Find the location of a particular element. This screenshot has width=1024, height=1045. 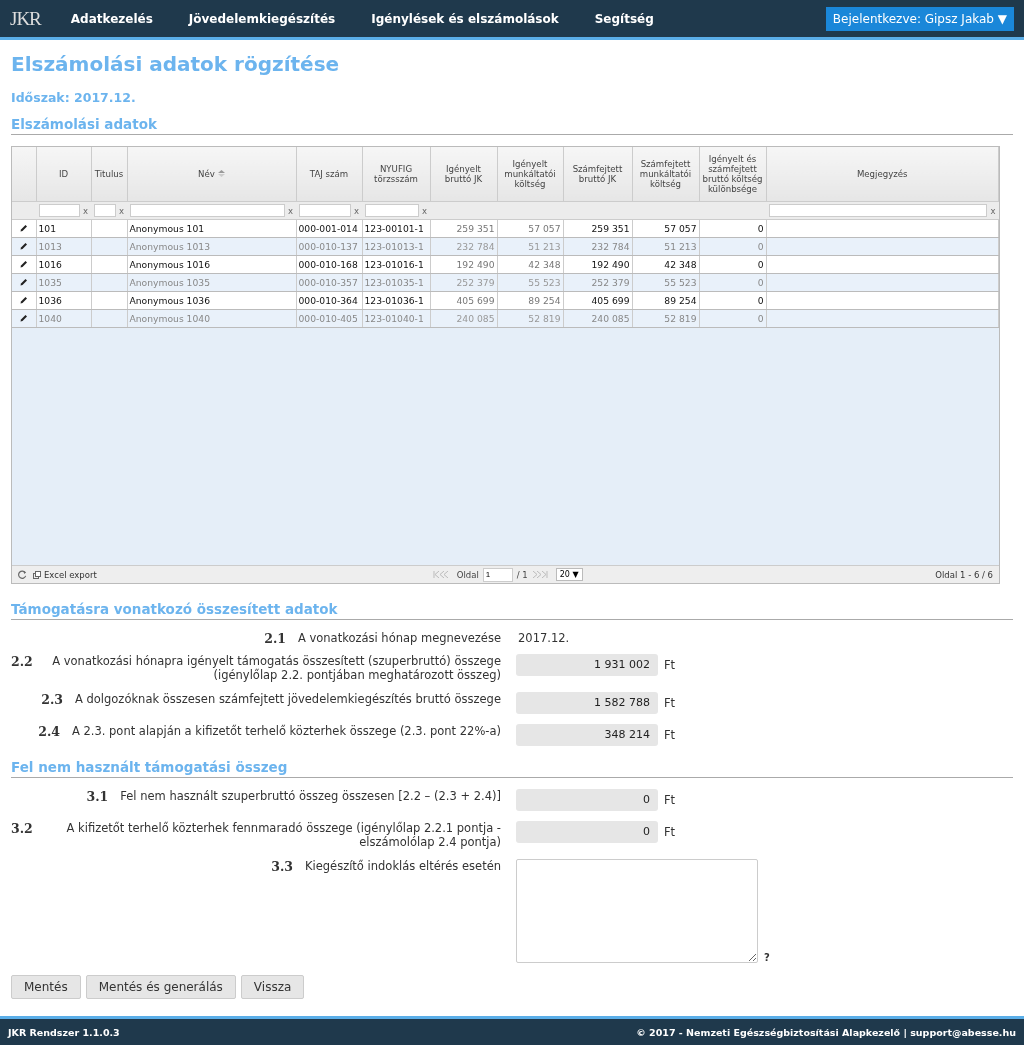

app-logo: JKR is located at coordinates (25, 18).